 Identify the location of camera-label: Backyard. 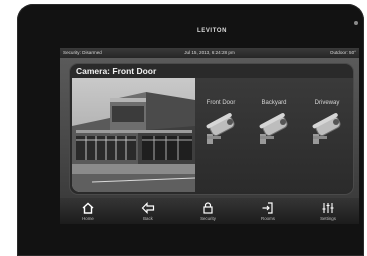
(274, 103).